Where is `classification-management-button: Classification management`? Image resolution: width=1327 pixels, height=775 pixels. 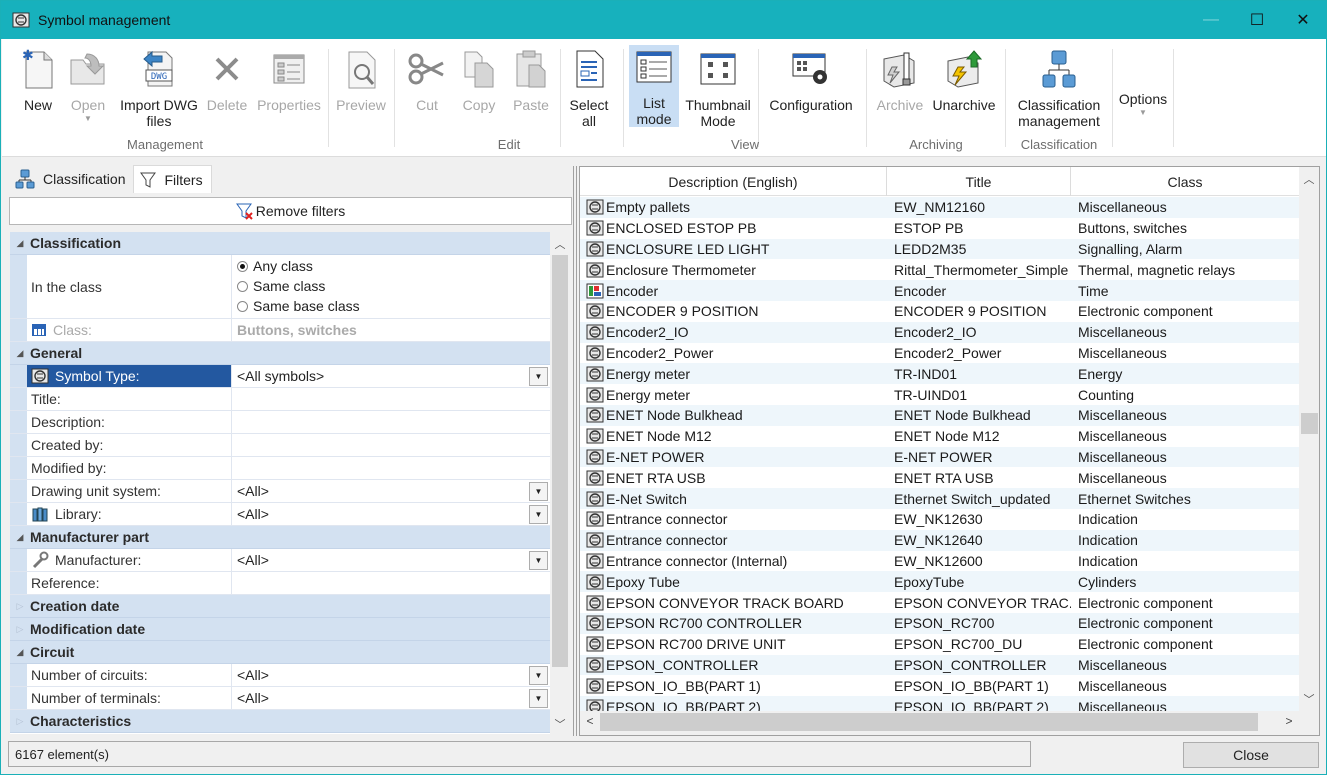 classification-management-button: Classification management is located at coordinates (1059, 88).